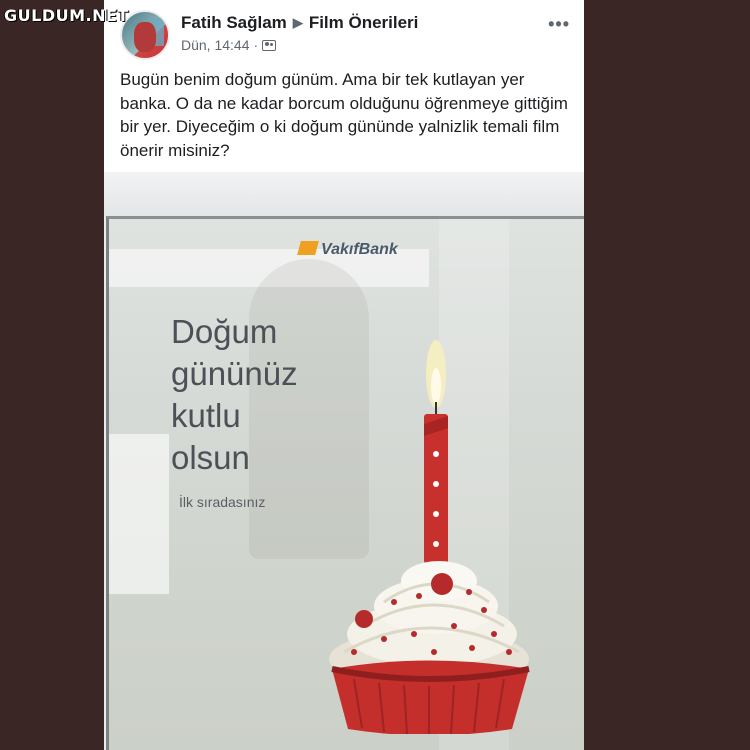 The image size is (750, 750). I want to click on candle-flame-icon, so click(436, 374).